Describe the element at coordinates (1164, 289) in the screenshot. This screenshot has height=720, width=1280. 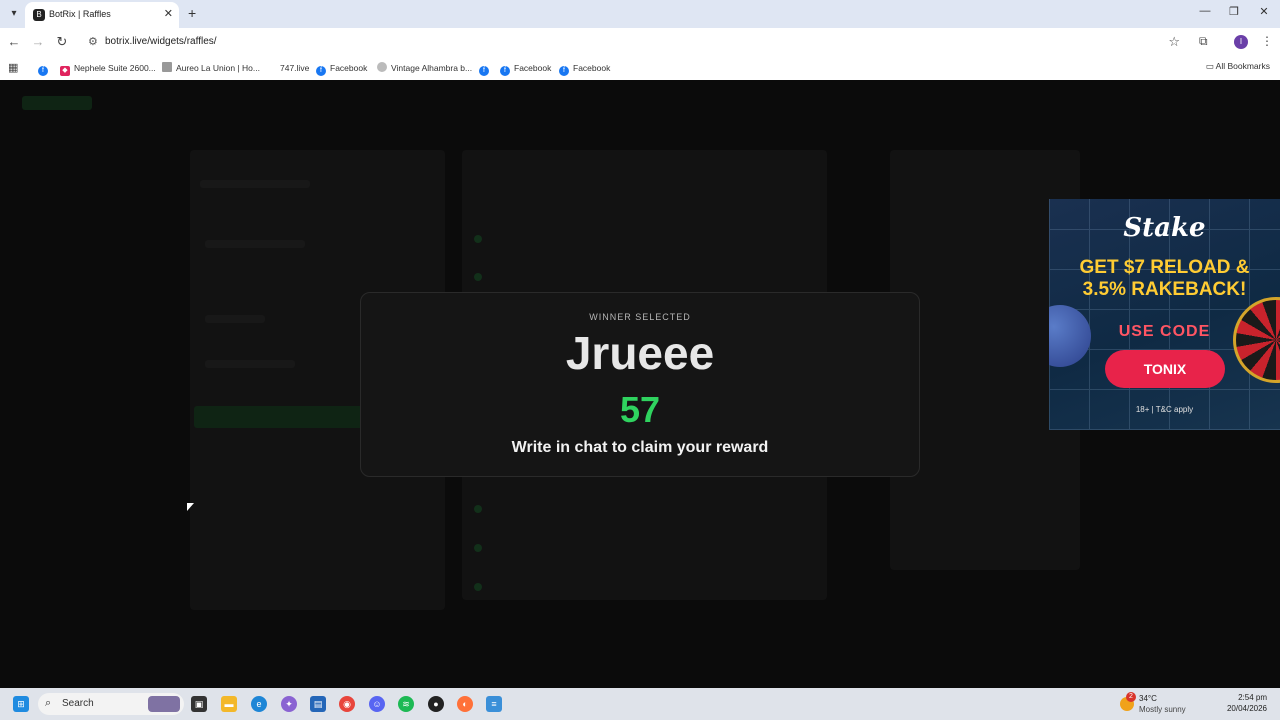
I see `ad-headline-line2: 3.5% RAKEBACK!` at that location.